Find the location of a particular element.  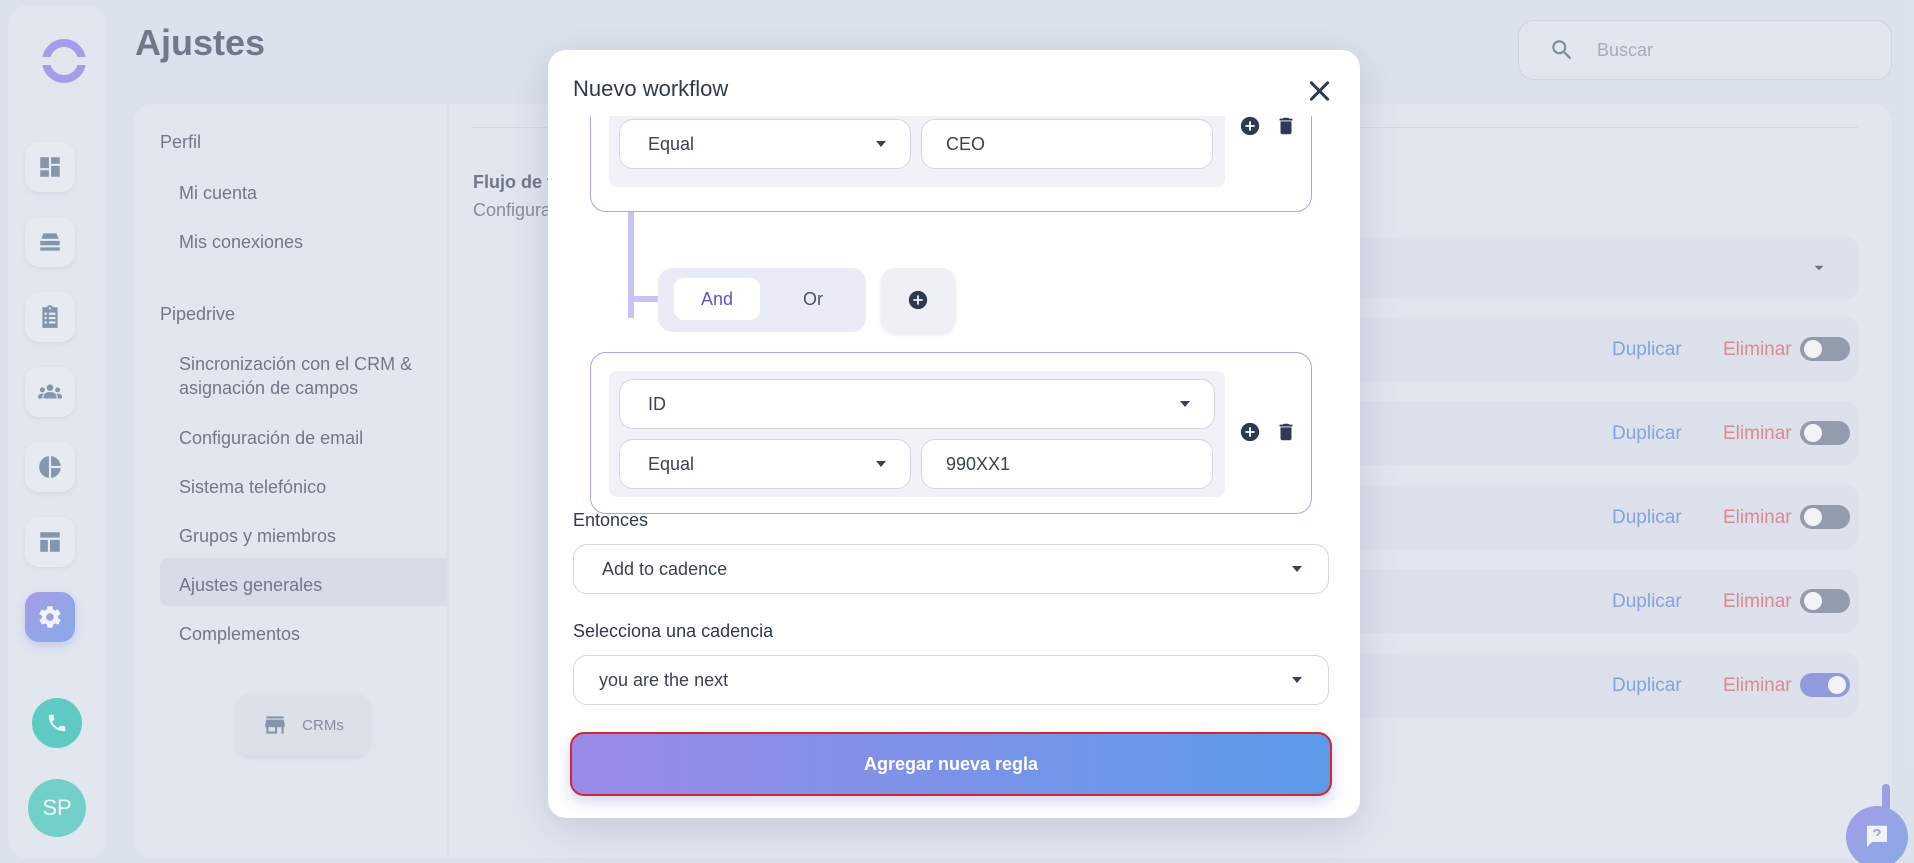

add-rule-button: Agregar nueva regla is located at coordinates (951, 764).